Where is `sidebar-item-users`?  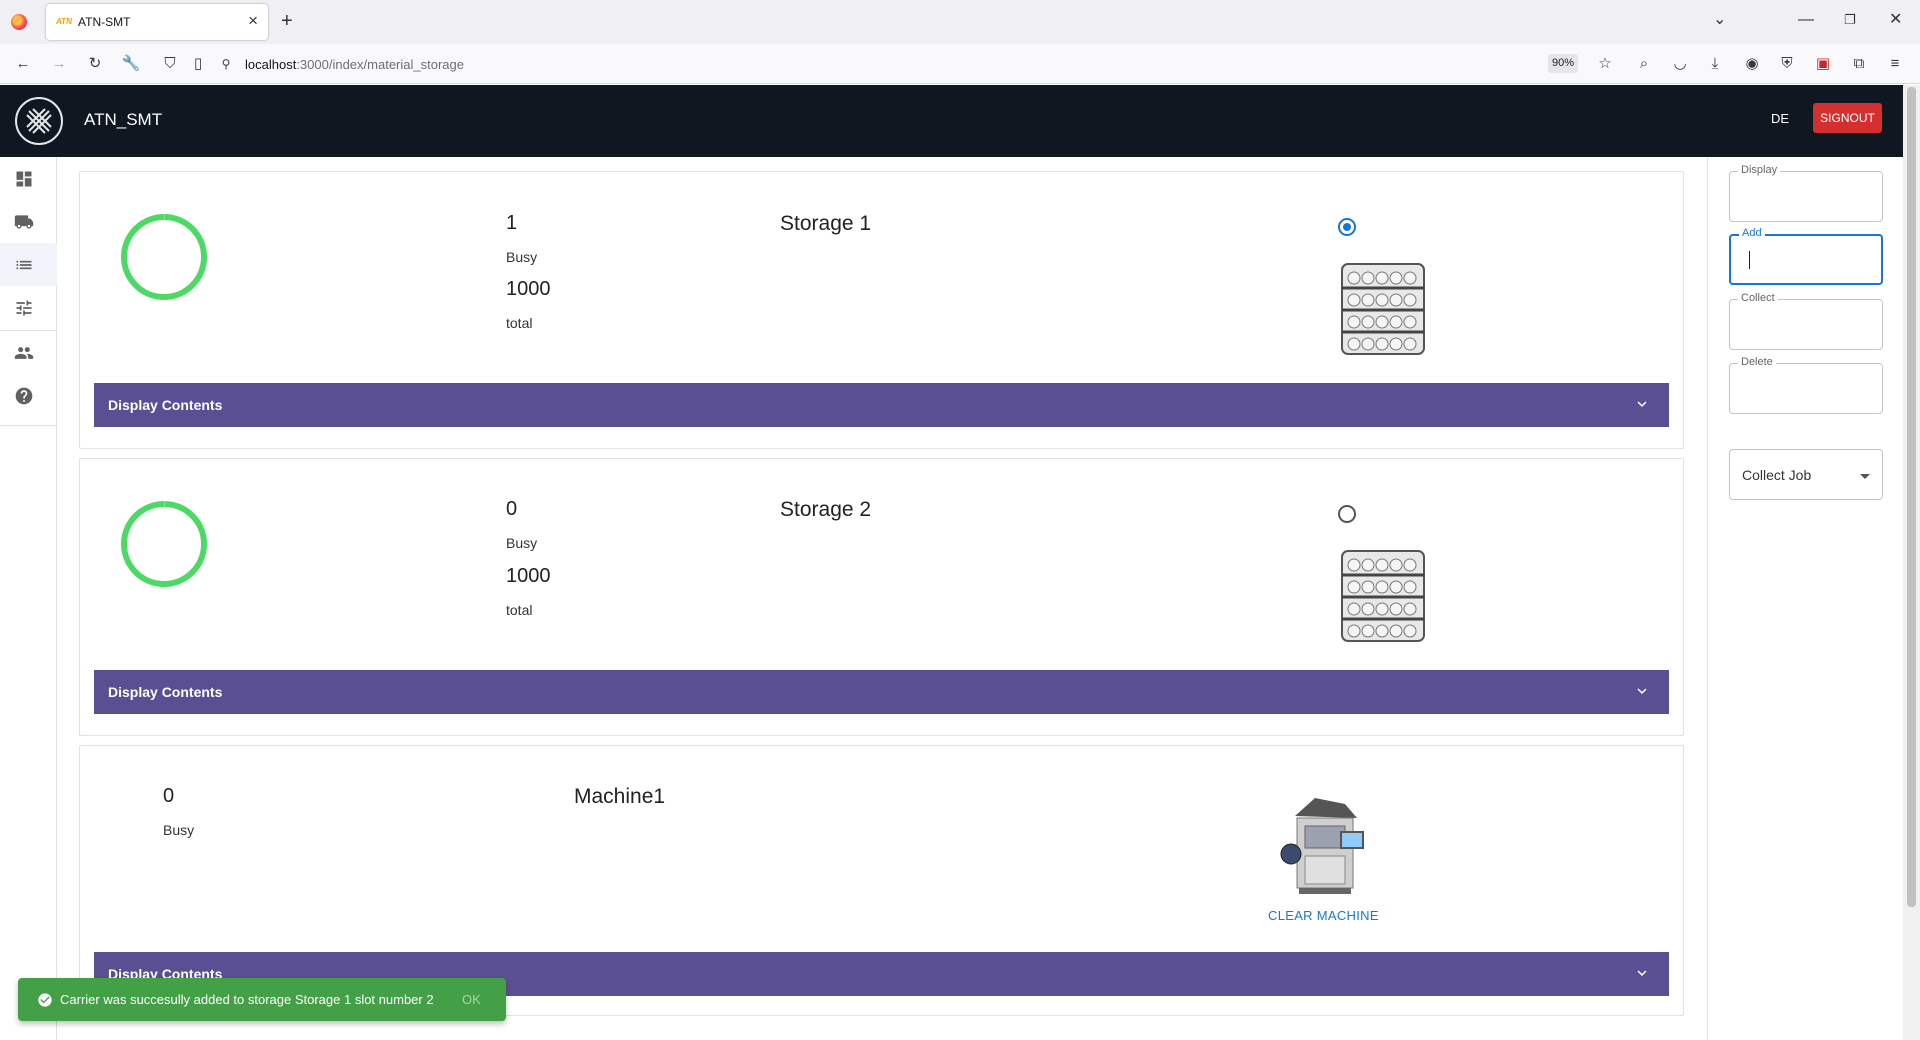
sidebar-item-users is located at coordinates (28, 352).